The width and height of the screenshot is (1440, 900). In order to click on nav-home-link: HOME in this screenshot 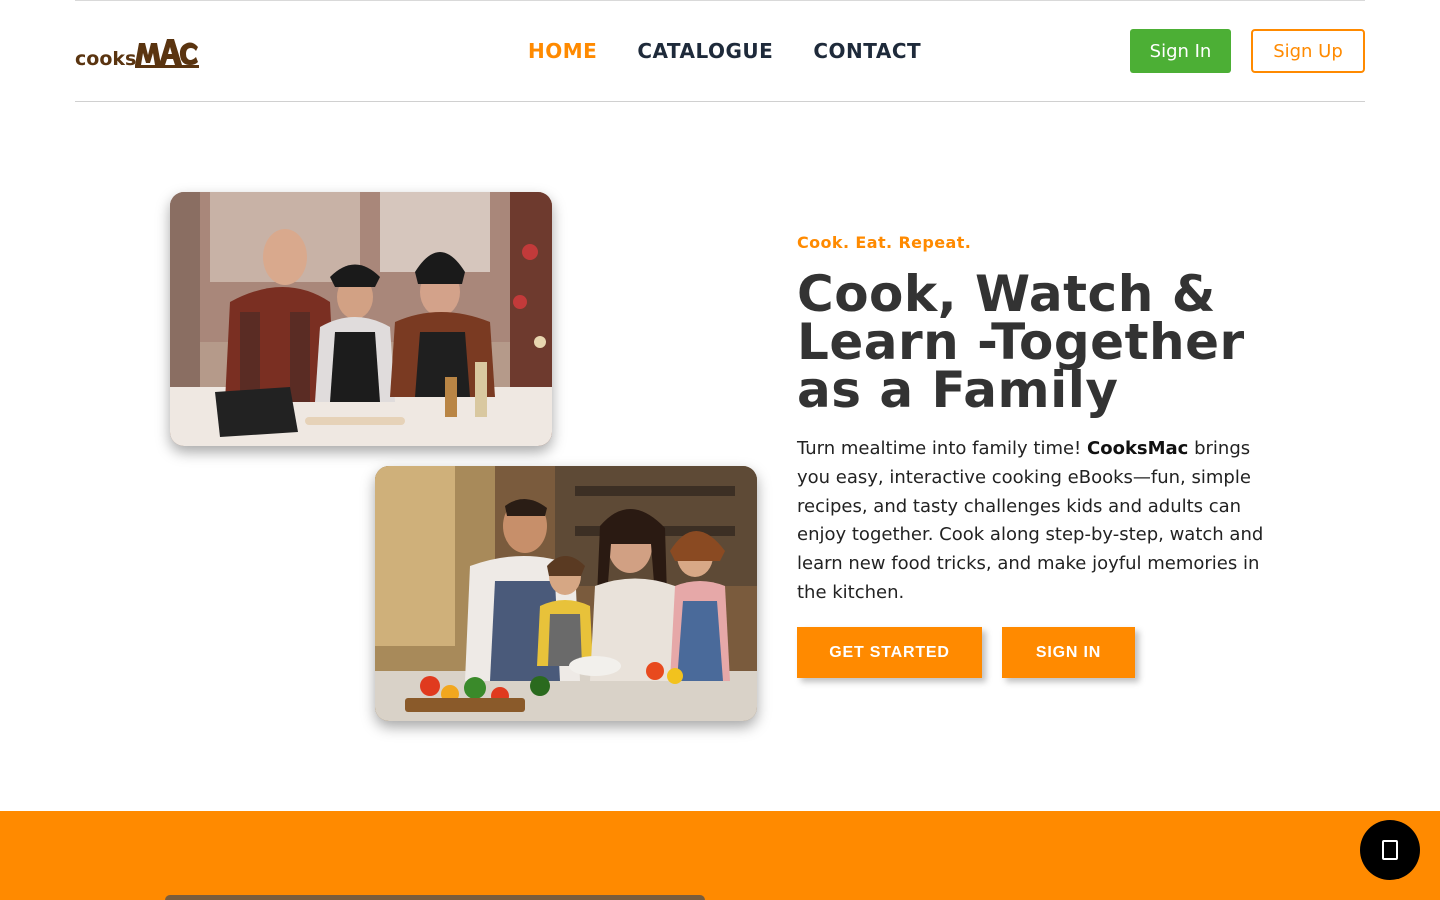, I will do `click(562, 51)`.